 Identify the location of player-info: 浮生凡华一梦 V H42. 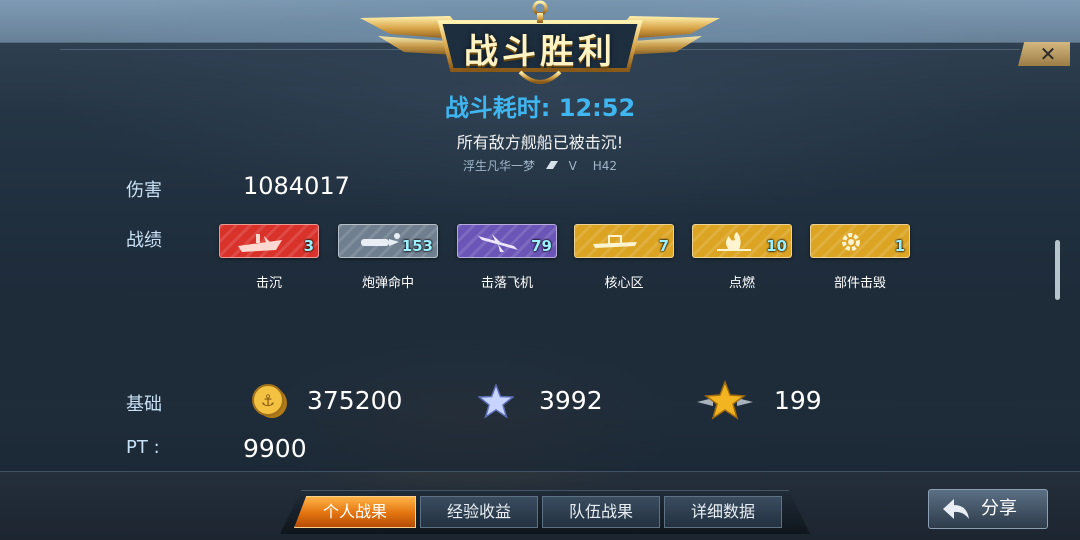
(540, 165).